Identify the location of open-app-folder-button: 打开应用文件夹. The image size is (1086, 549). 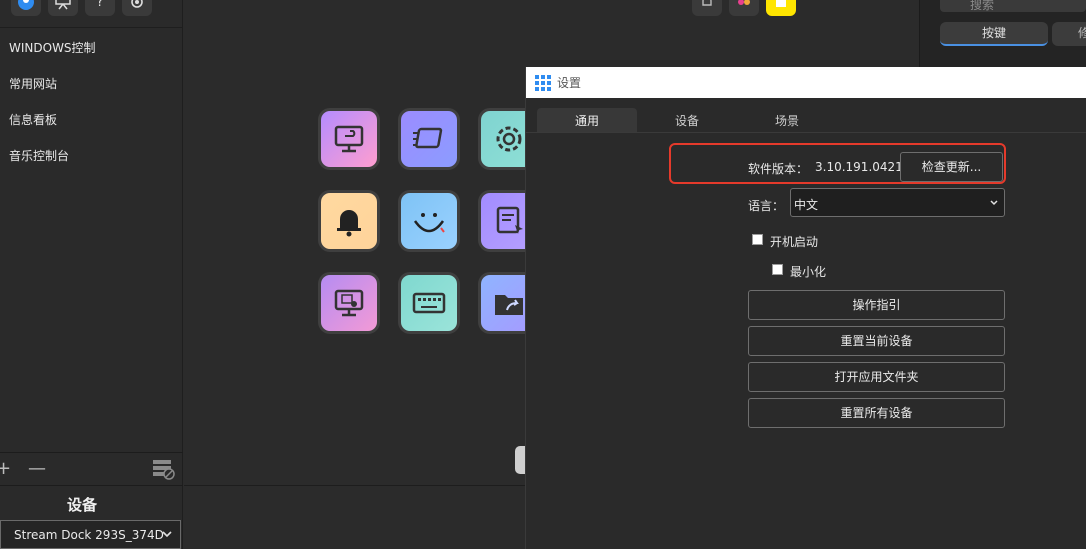
(876, 377).